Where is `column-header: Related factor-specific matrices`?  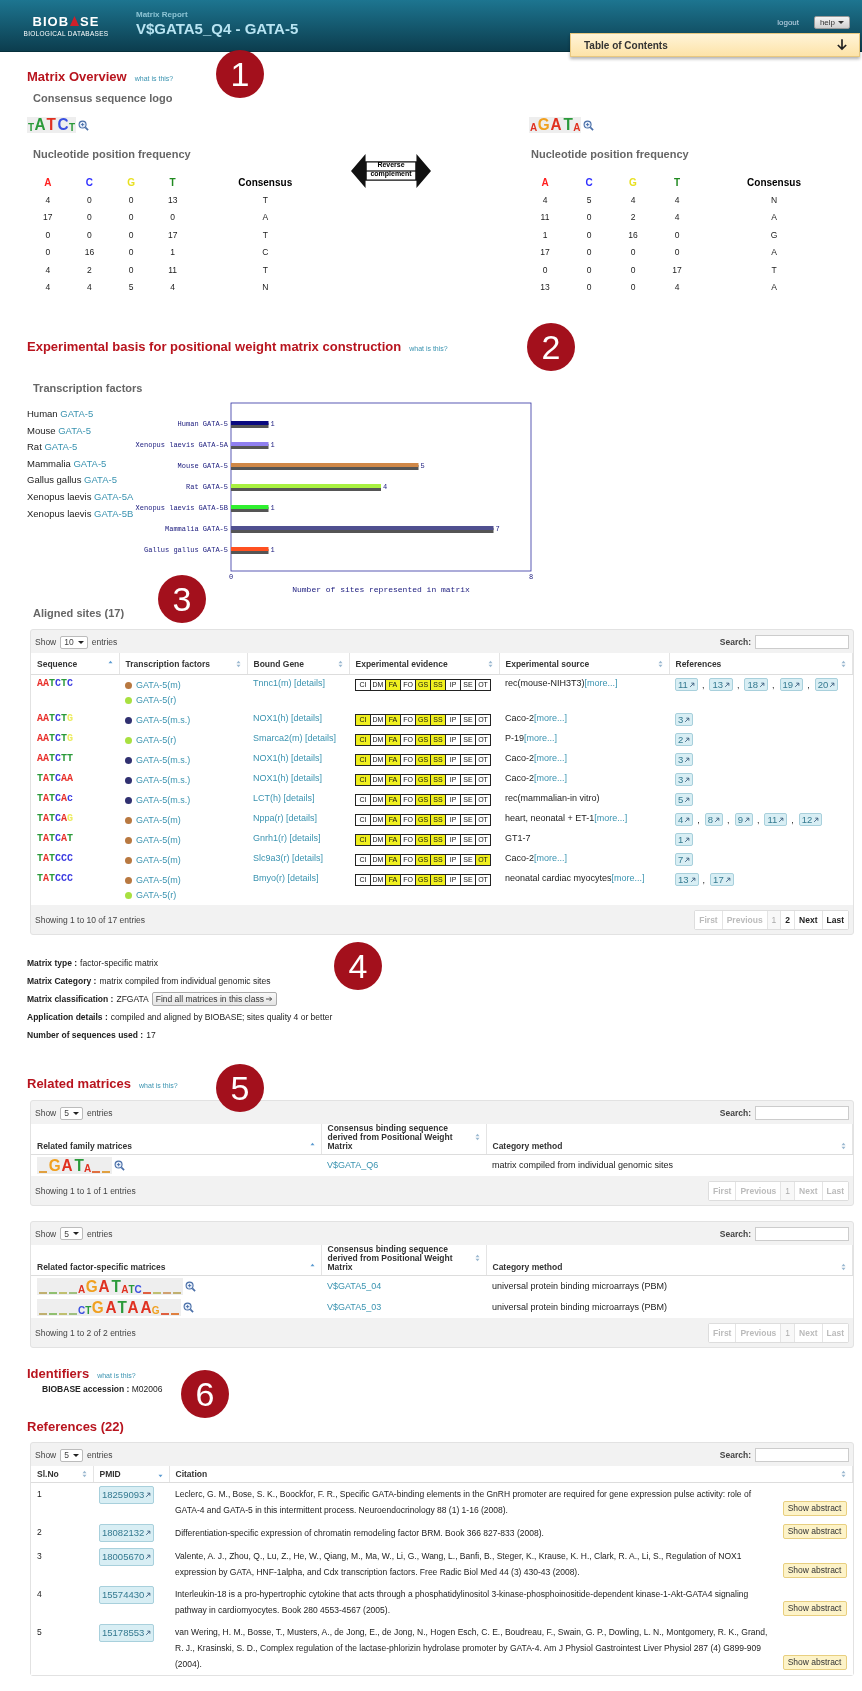
column-header: Related factor-specific matrices is located at coordinates (101, 1266).